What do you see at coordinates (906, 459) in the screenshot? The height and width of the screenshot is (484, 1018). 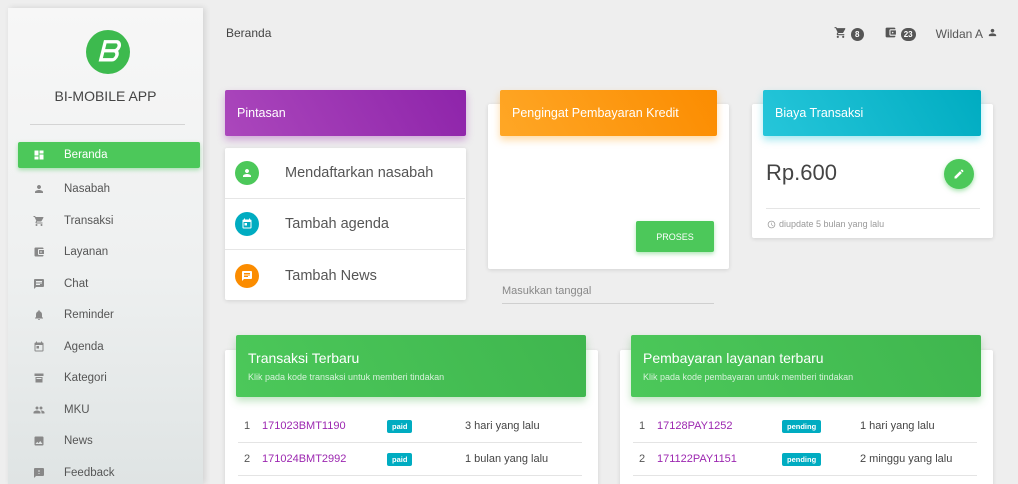 I see `row-time: 2 minggu yang lalu` at bounding box center [906, 459].